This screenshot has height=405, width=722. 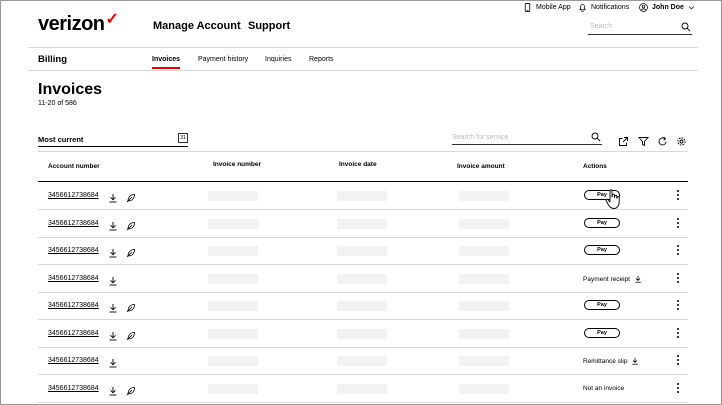 What do you see at coordinates (74, 166) in the screenshot?
I see `column-account-number: Account number` at bounding box center [74, 166].